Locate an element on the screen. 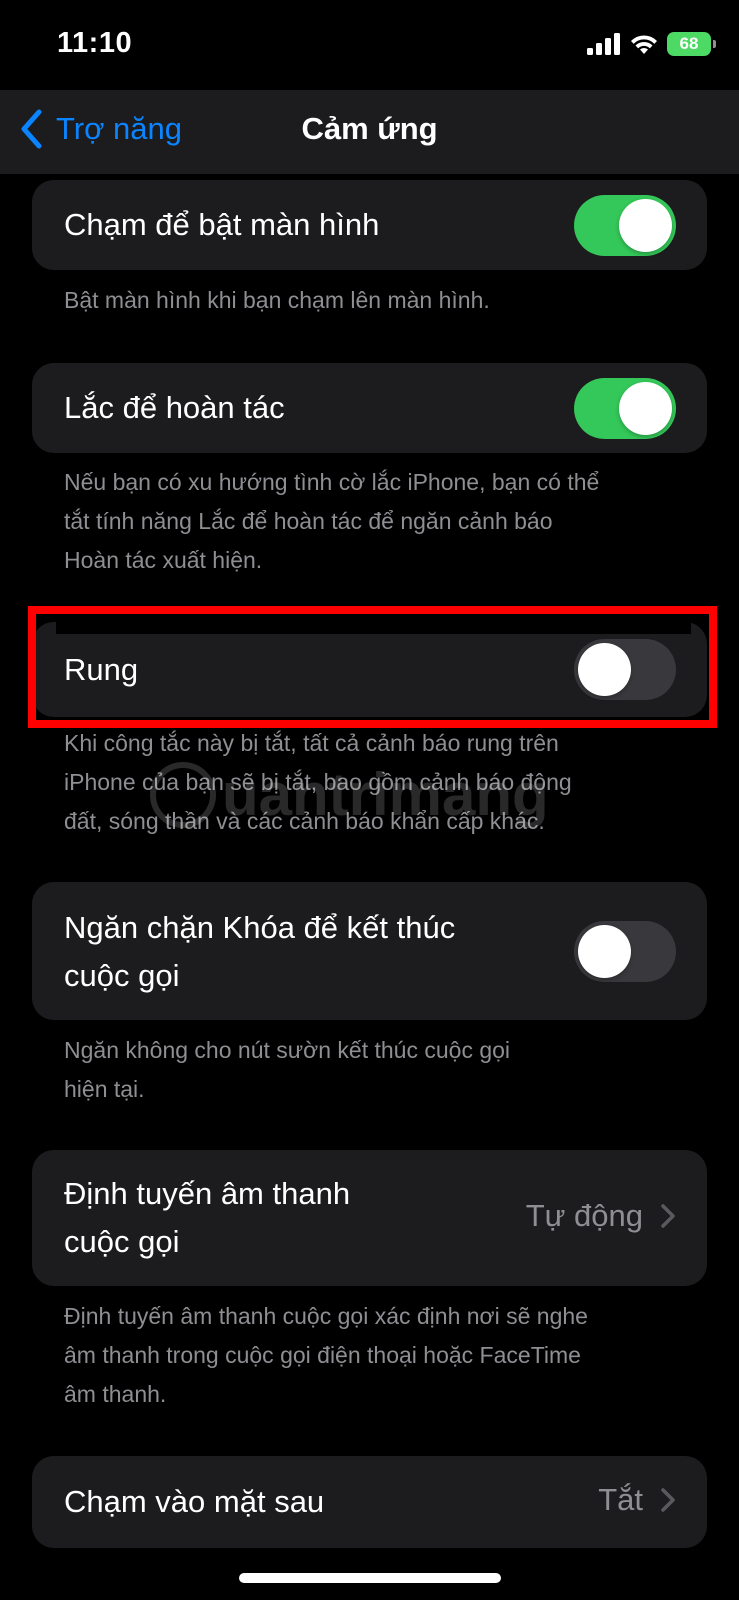  setting-back-tap: Chạm vào mặt sau Tắt is located at coordinates (369, 1502).